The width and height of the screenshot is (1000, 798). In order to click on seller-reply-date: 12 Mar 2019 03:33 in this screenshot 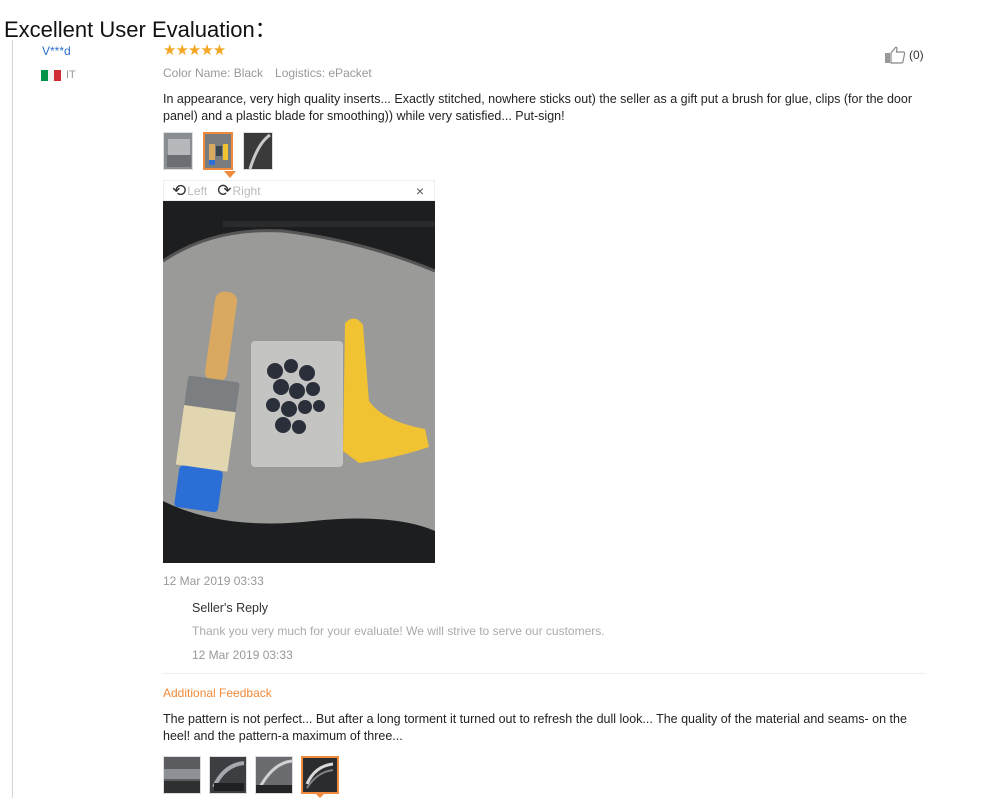, I will do `click(242, 655)`.